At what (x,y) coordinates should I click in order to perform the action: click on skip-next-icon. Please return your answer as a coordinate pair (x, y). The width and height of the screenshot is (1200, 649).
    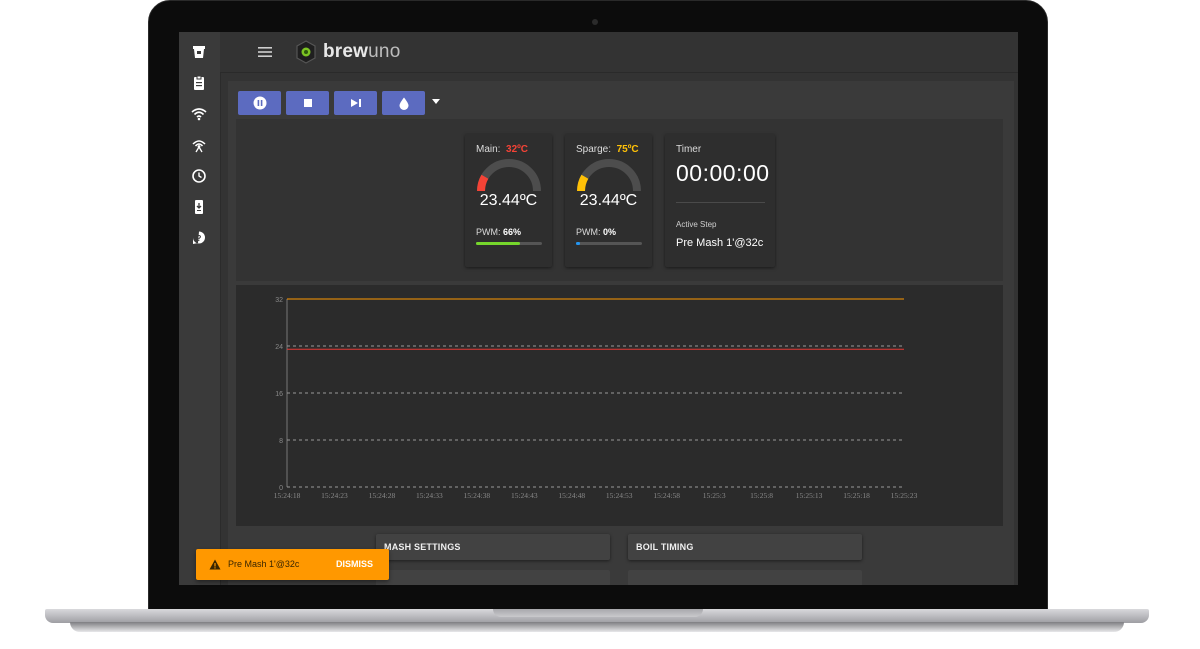
    Looking at the image, I should click on (355, 103).